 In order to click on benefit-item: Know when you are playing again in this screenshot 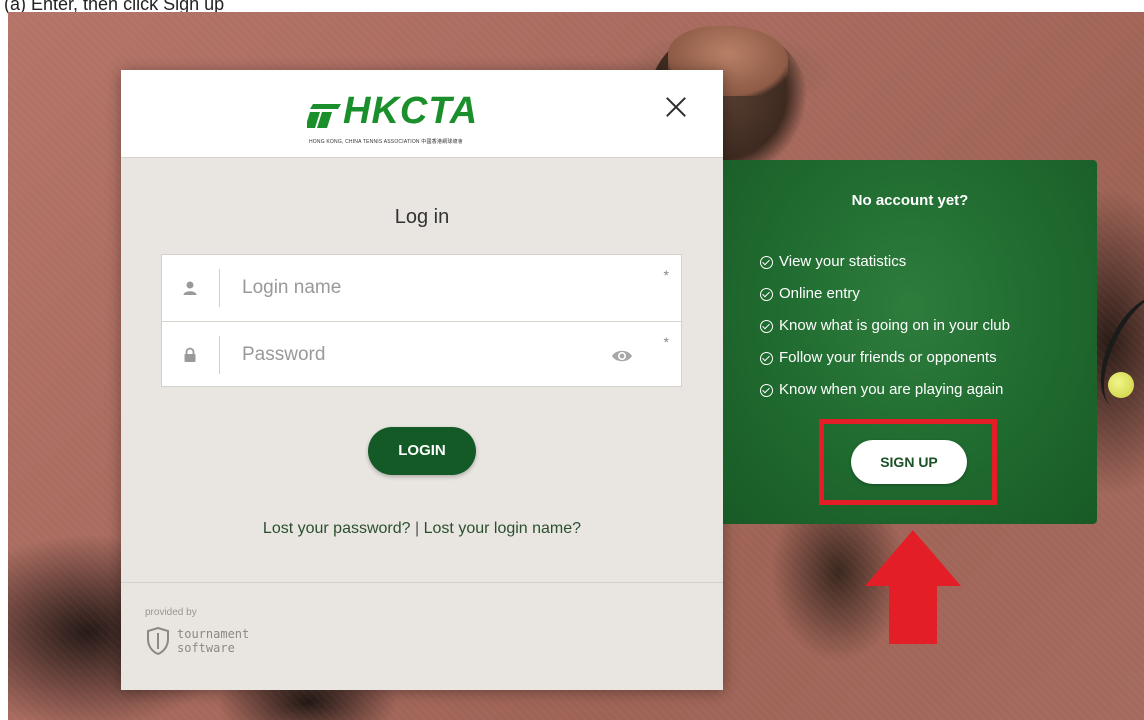, I will do `click(885, 390)`.